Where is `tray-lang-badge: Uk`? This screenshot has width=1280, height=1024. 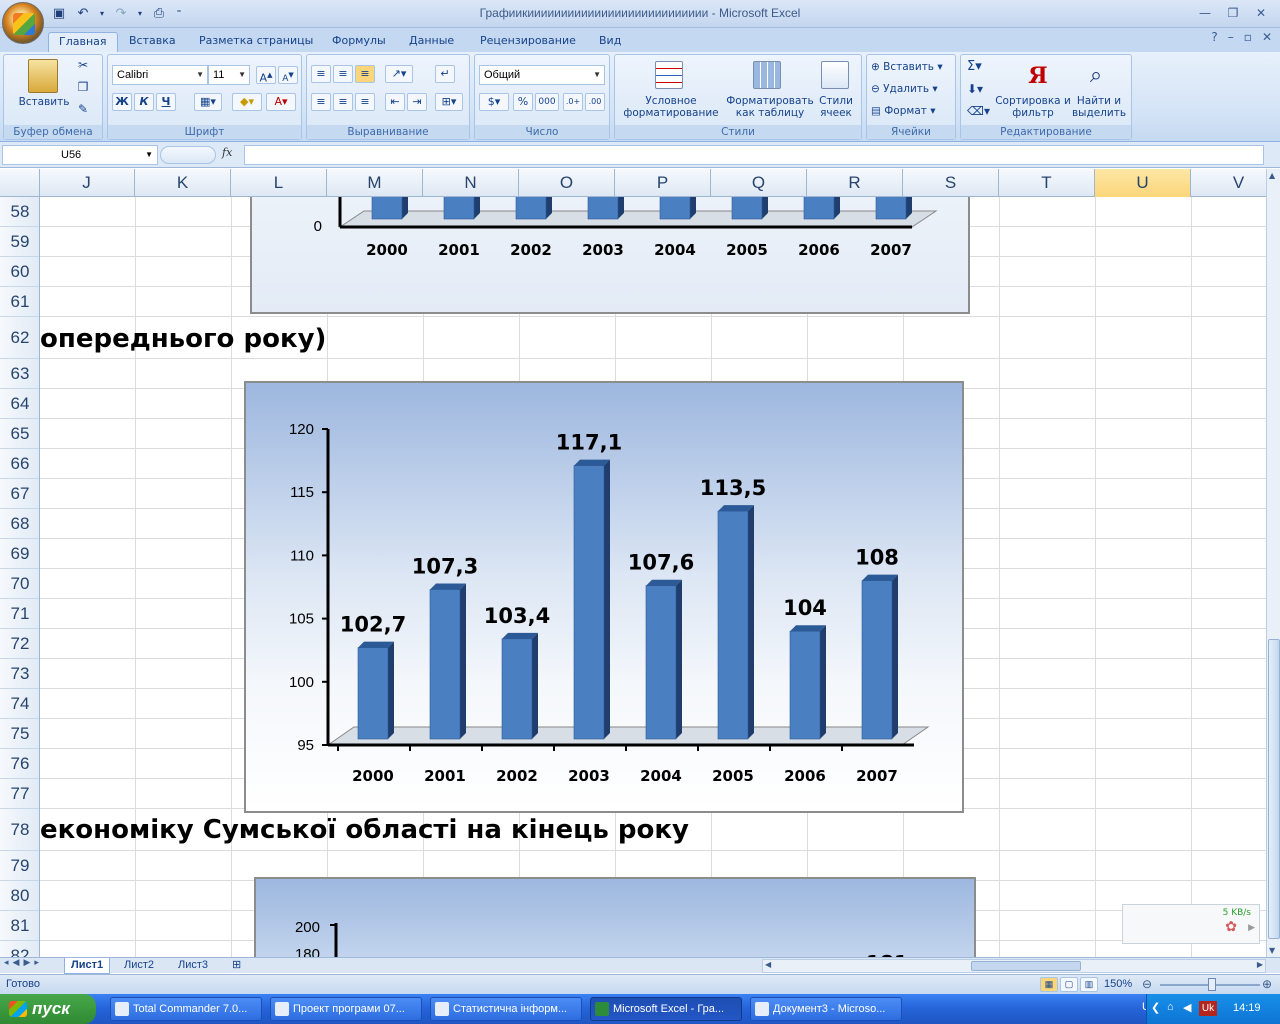
tray-lang-badge: Uk is located at coordinates (1208, 1008).